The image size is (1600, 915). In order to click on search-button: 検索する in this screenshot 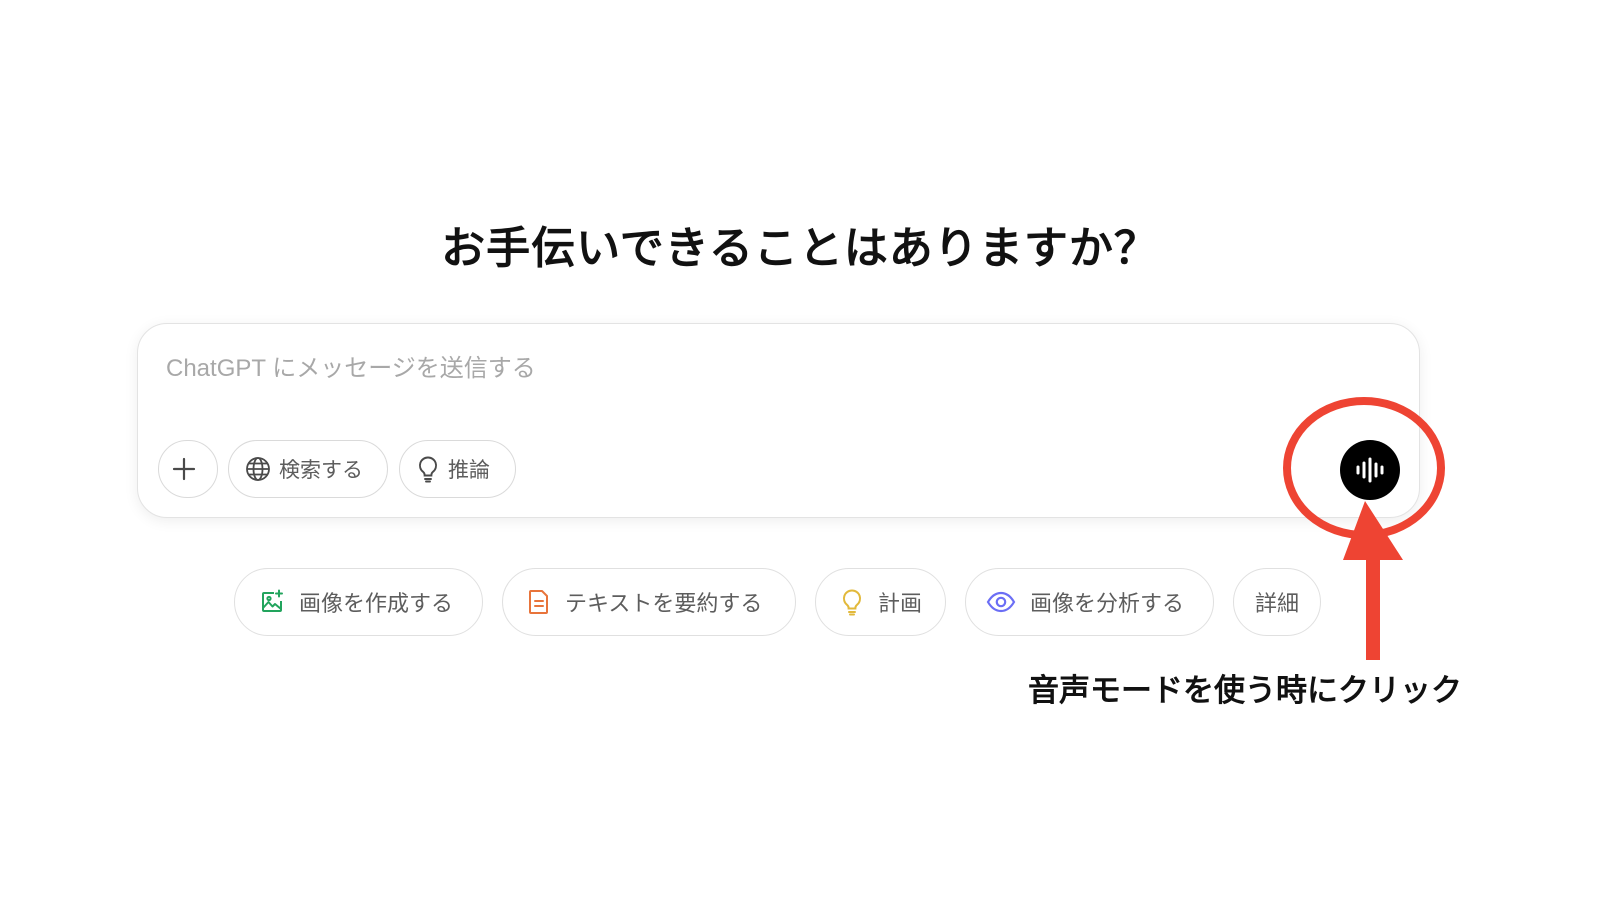, I will do `click(308, 469)`.